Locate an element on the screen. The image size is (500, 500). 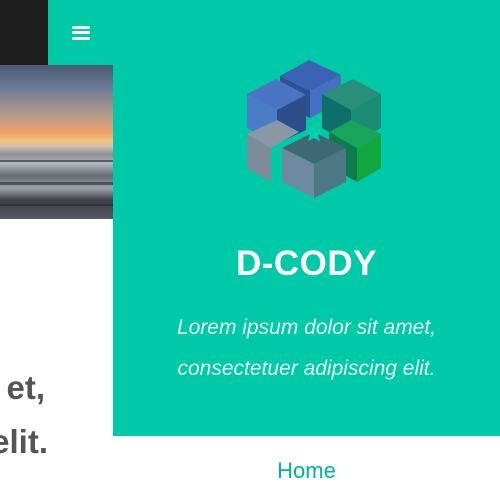
background-heading-line: elit. is located at coordinates (24, 441).